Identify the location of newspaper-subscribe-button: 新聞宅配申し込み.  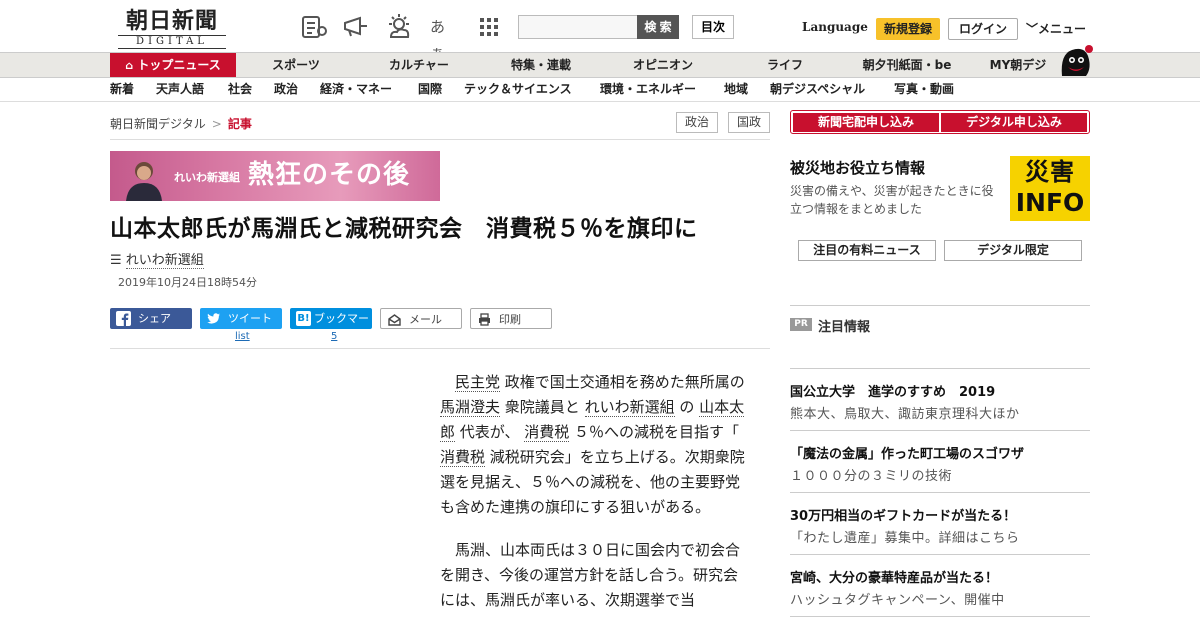
(866, 122).